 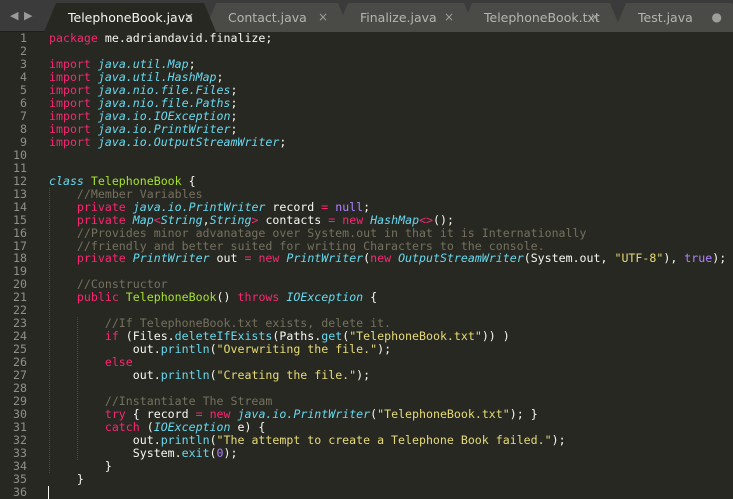 I want to click on token: );, so click(x=363, y=375).